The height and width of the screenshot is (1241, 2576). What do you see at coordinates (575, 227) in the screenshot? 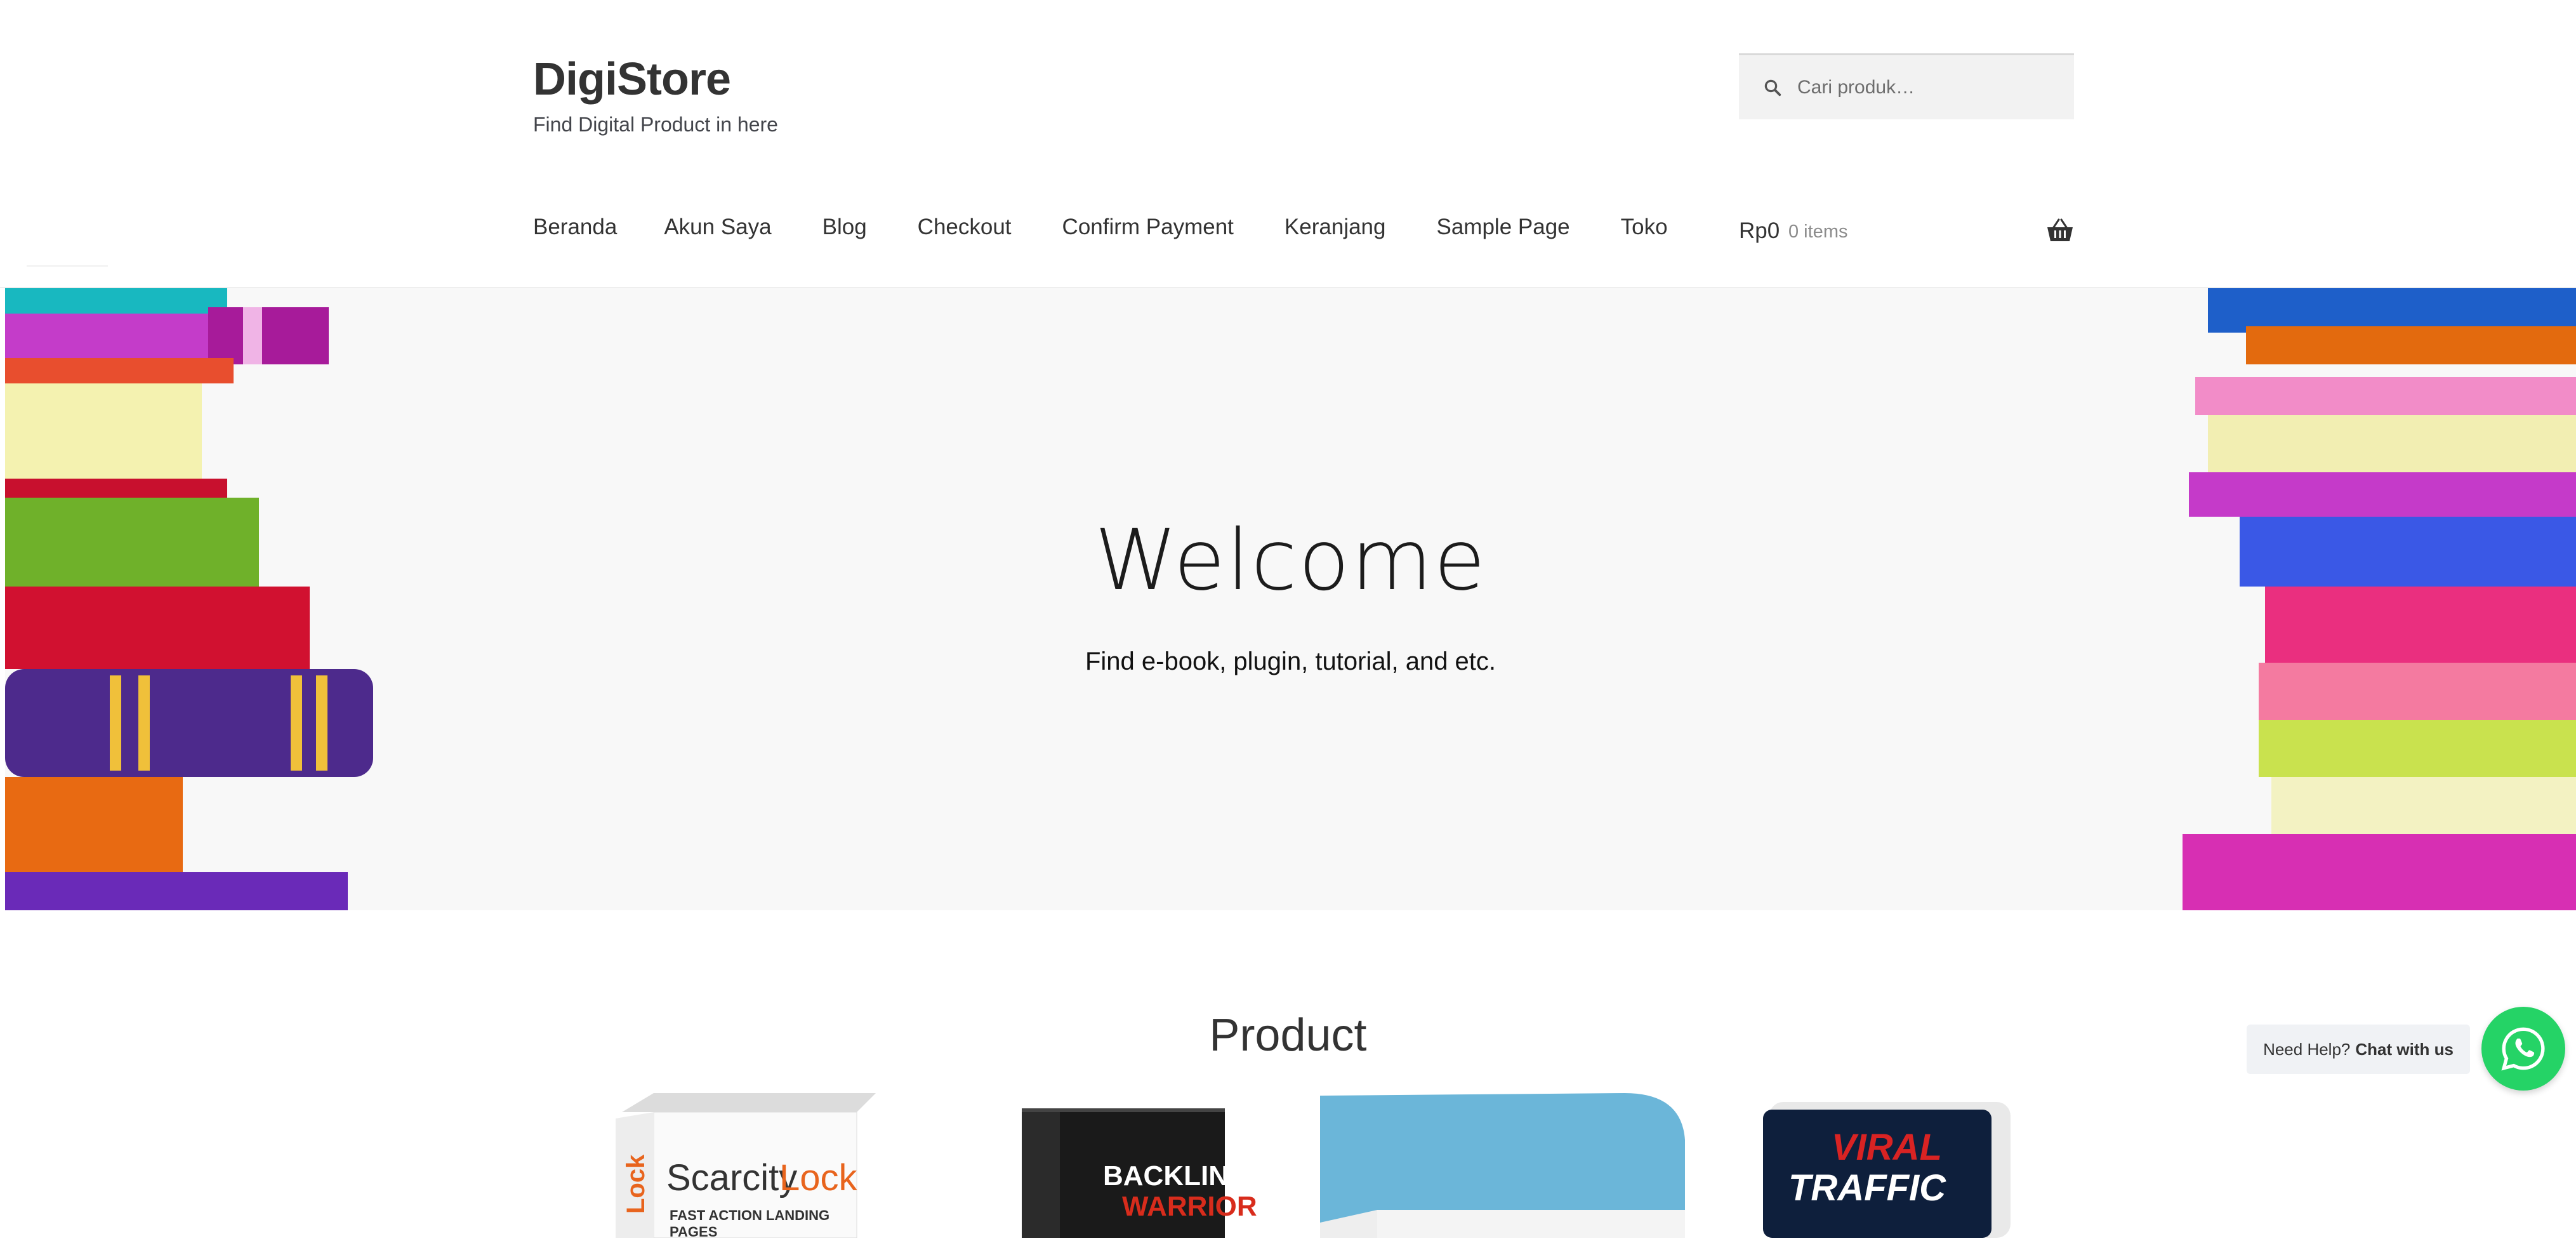
I see `nav-item-beranda: Beranda` at bounding box center [575, 227].